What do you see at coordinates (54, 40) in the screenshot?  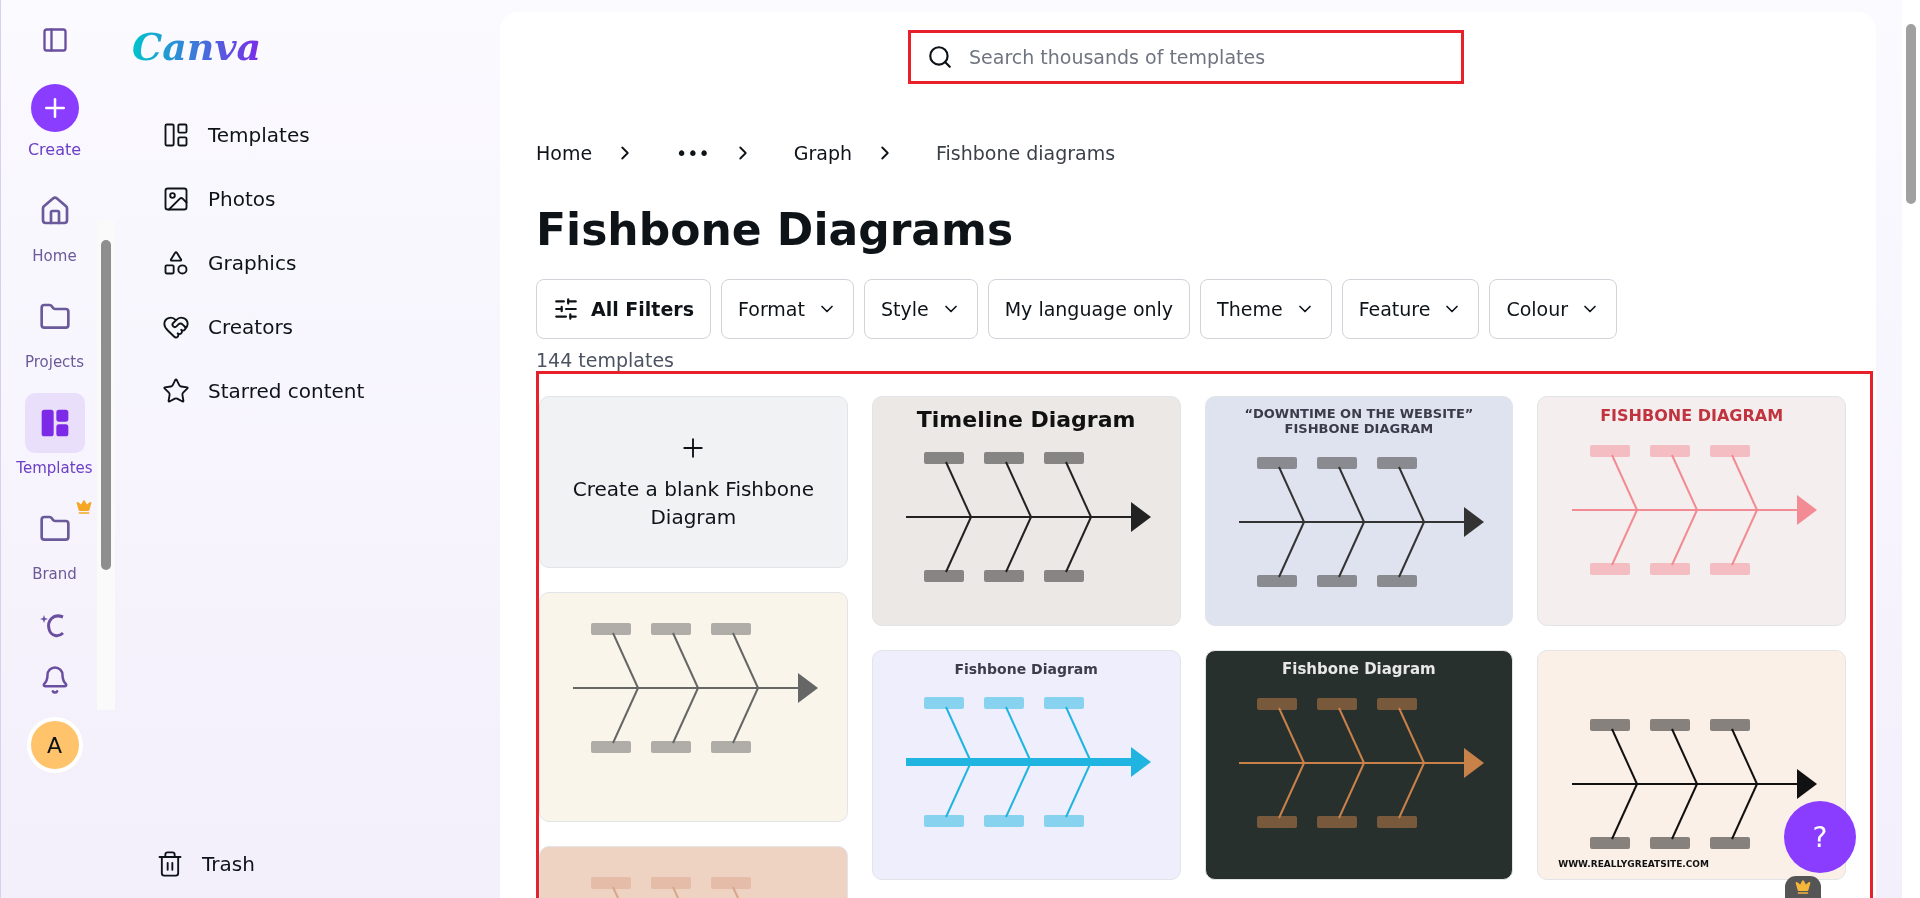 I see `panel-toggle-icon` at bounding box center [54, 40].